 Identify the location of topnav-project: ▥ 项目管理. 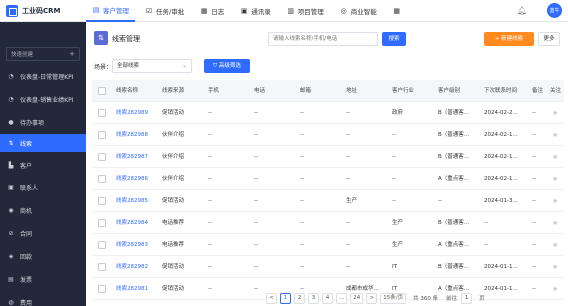
(305, 11).